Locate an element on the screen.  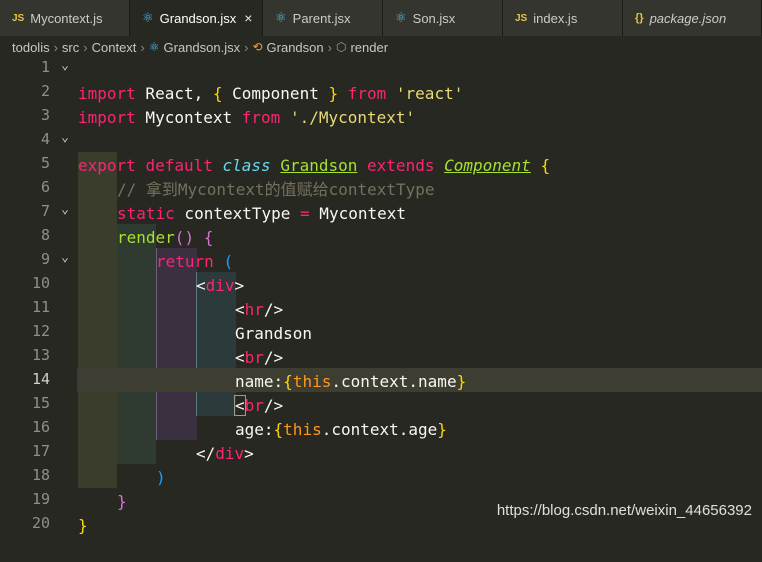
tab-mycontext-js: JS Mycontext.js is located at coordinates (65, 18).